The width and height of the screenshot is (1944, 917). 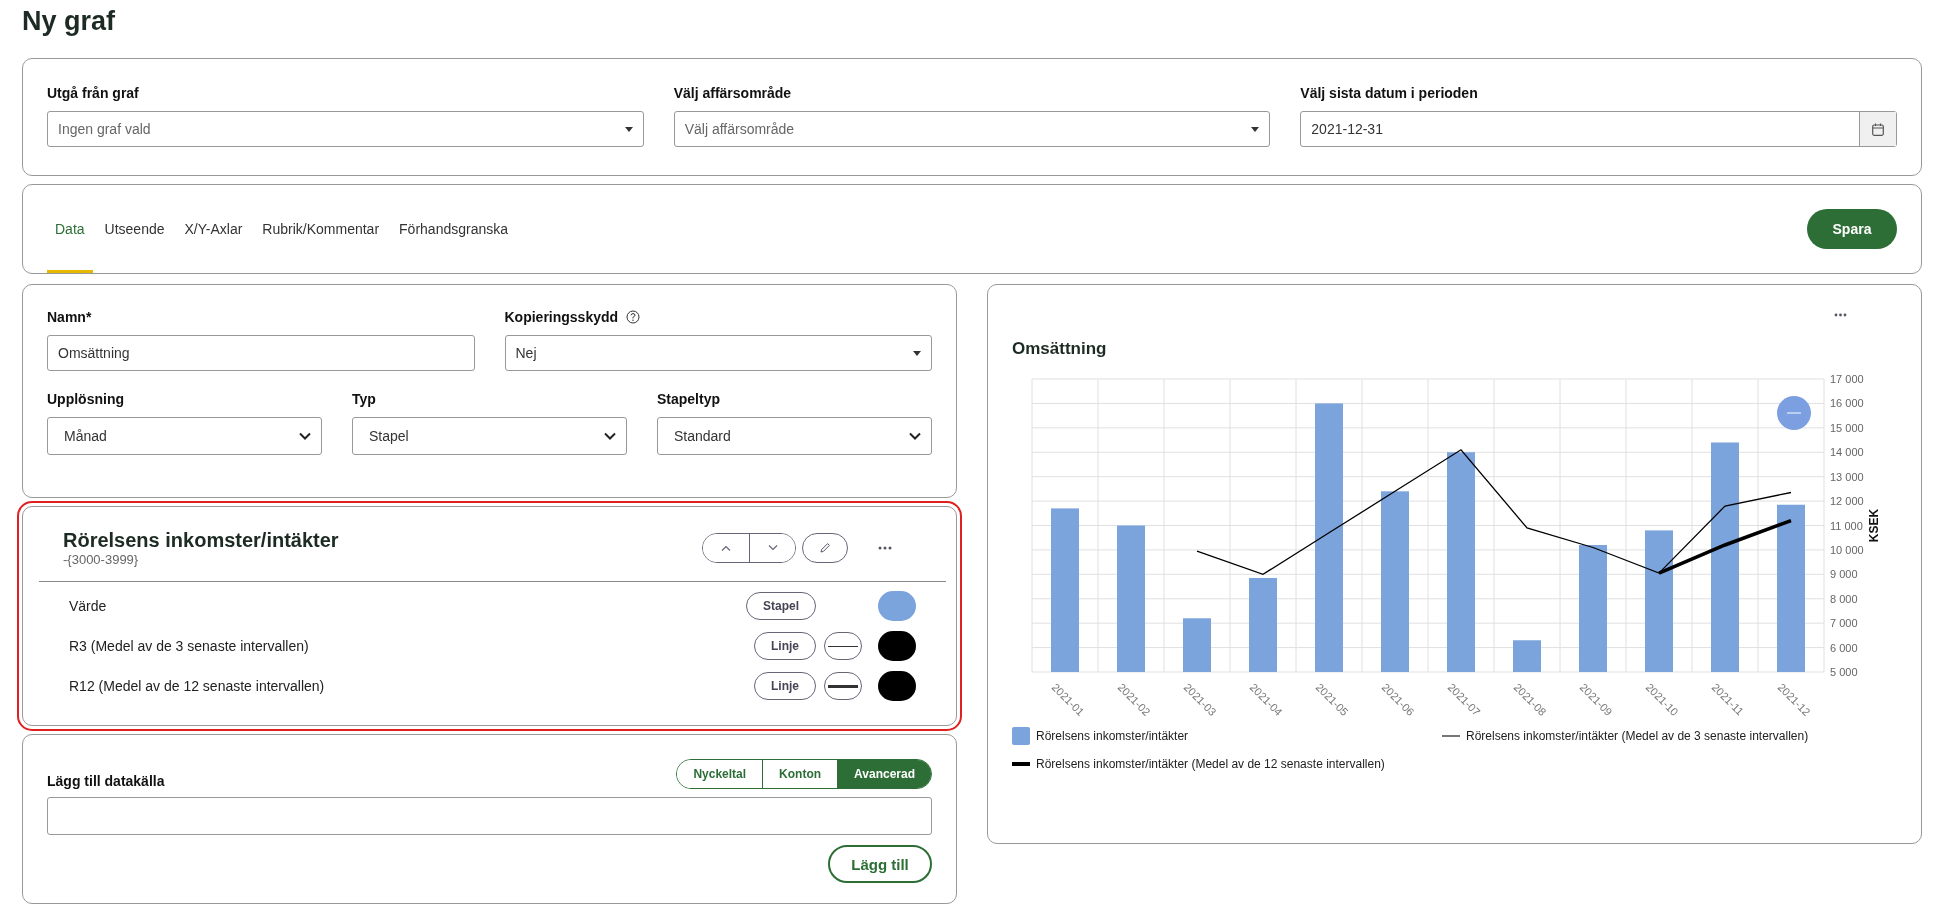 What do you see at coordinates (364, 399) in the screenshot?
I see `field-label: Typ` at bounding box center [364, 399].